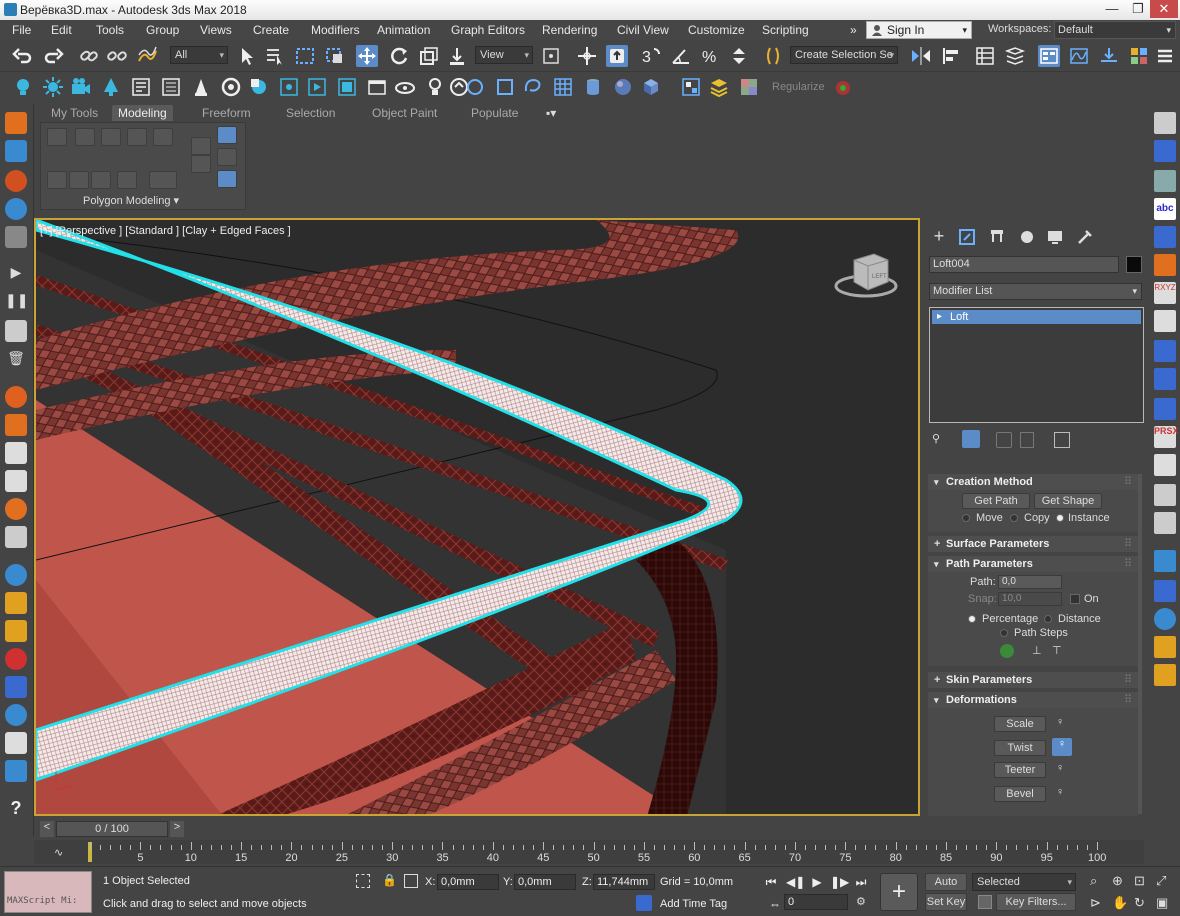  I want to click on configure-modifier-sets-icon, so click(1062, 440).